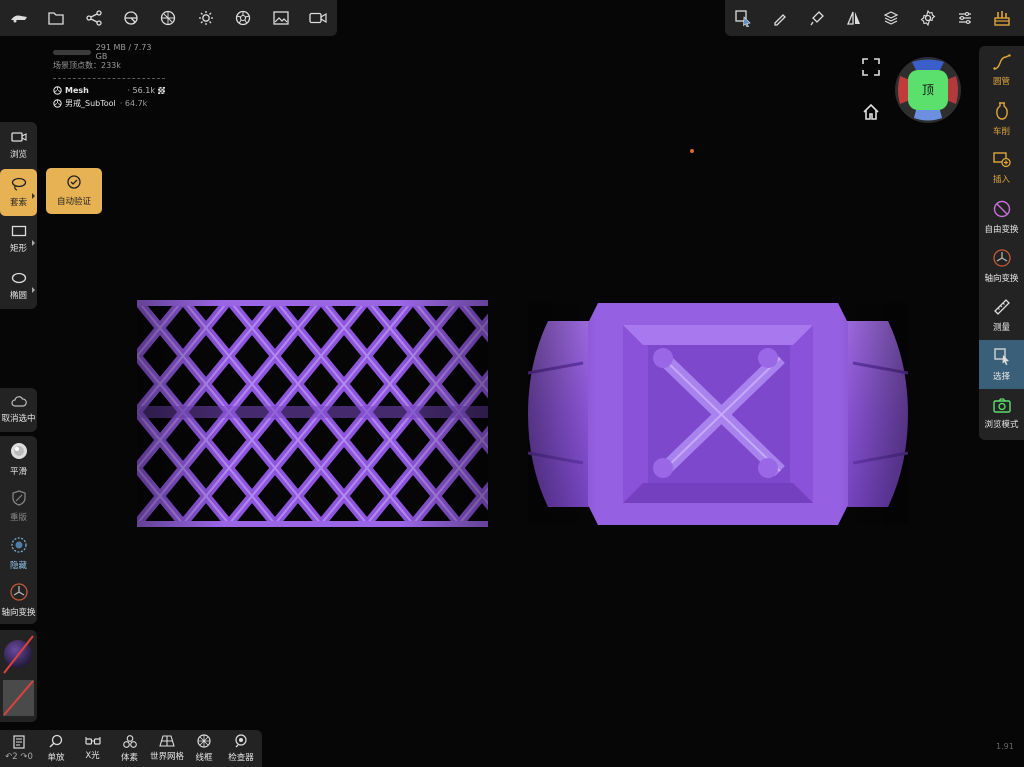 The height and width of the screenshot is (767, 1024). What do you see at coordinates (18, 553) in the screenshot?
I see `hide-button: 隐藏` at bounding box center [18, 553].